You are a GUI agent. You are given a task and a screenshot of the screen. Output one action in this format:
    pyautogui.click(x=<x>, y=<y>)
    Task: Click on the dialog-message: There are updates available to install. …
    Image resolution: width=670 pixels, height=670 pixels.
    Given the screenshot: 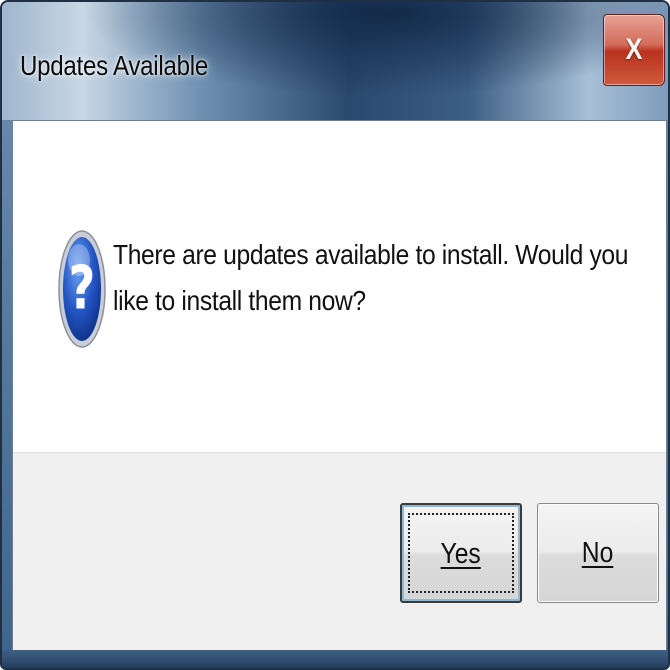 What is the action you would take?
    pyautogui.click(x=371, y=277)
    